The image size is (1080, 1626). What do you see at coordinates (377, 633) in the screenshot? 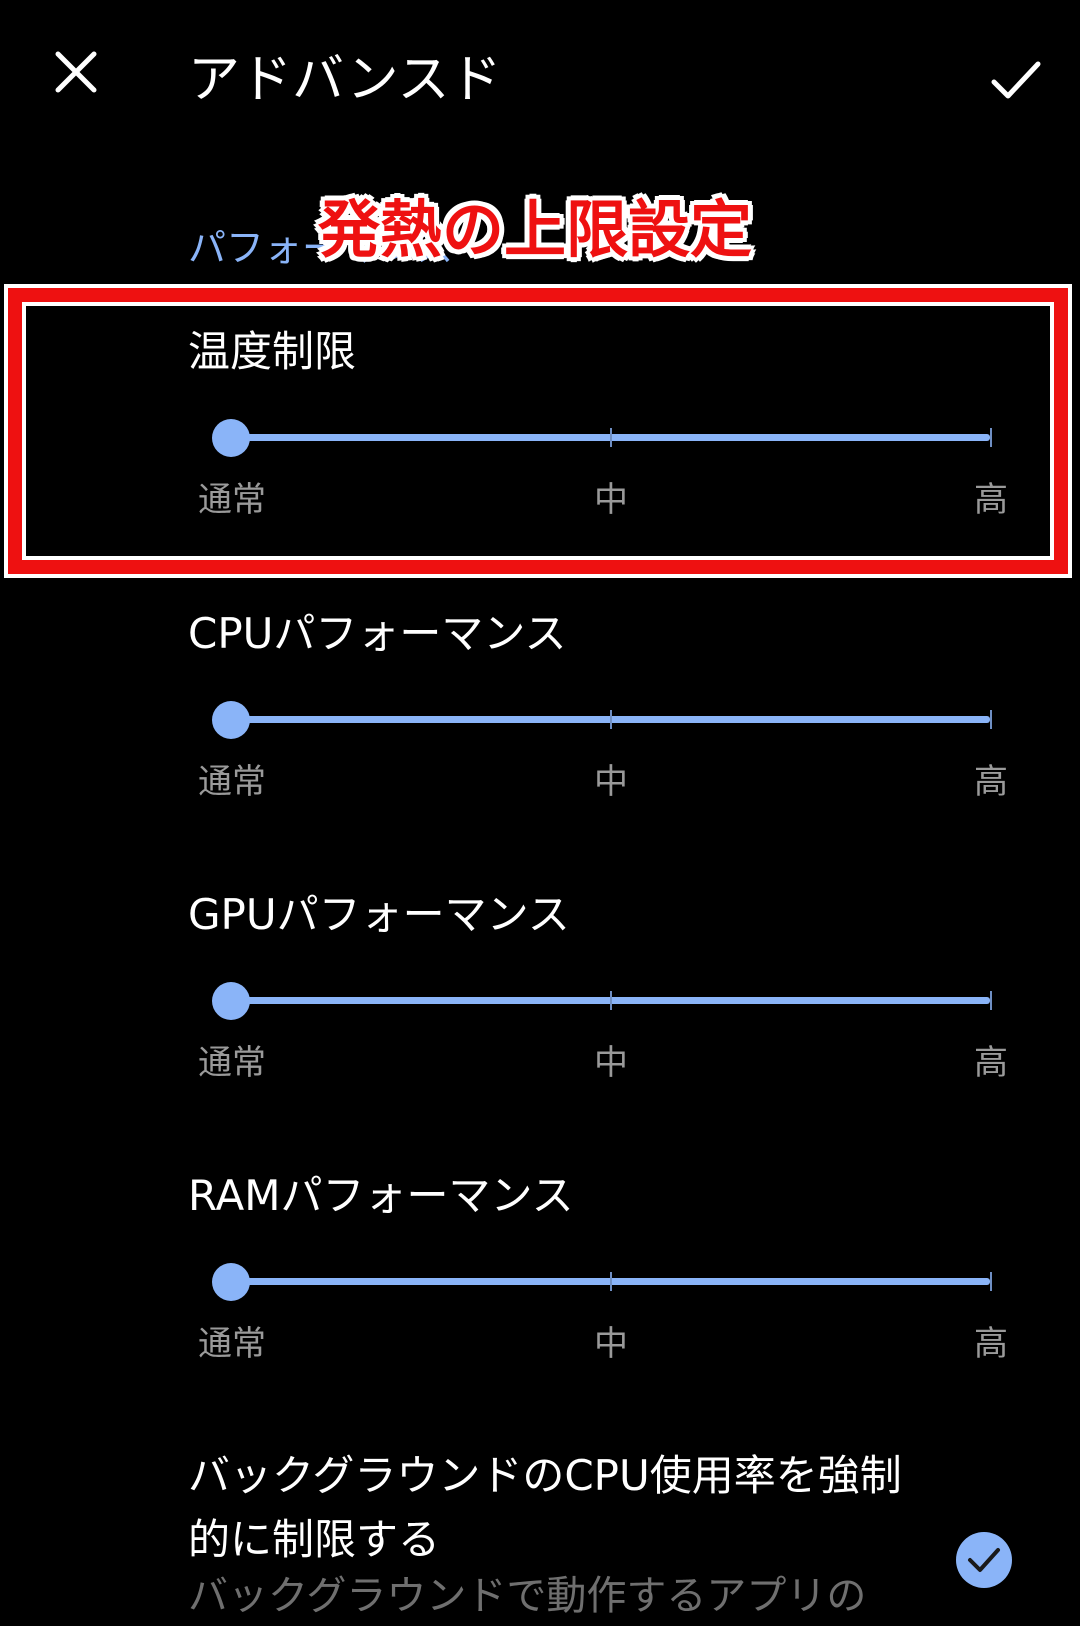
I see `setting-title: CPUパフォーマンス` at bounding box center [377, 633].